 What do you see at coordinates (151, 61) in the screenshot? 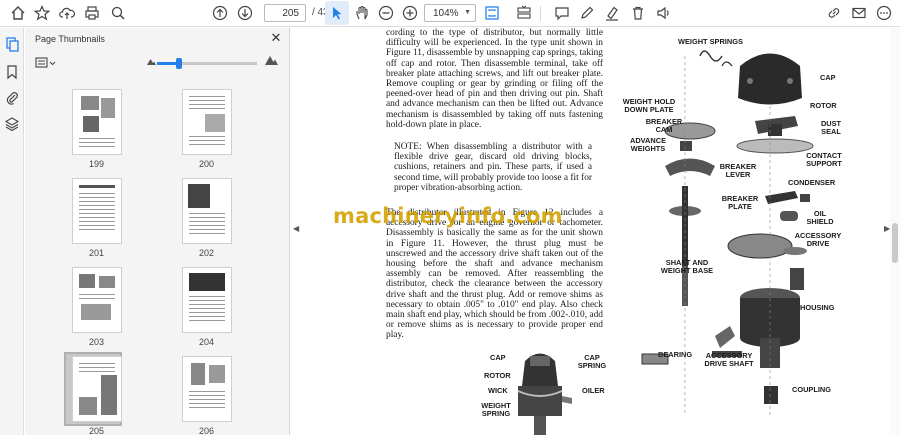
I see `zoom-out-thumbnails-icon` at bounding box center [151, 61].